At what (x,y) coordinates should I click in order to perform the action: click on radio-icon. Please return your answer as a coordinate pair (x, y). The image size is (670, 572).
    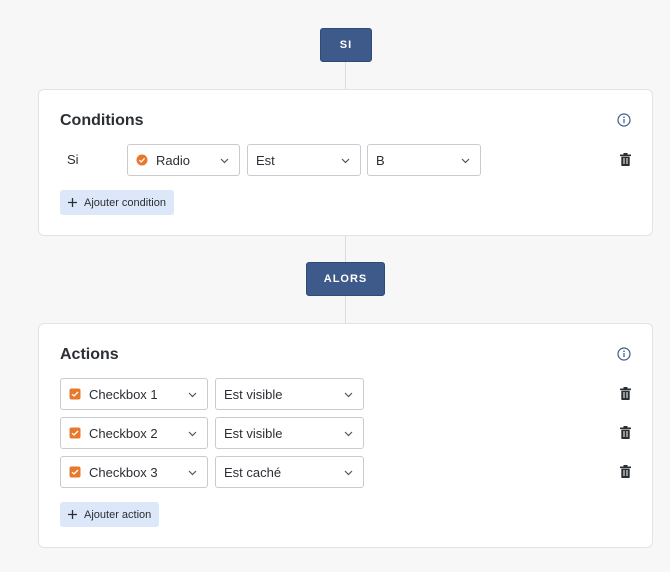
    Looking at the image, I should click on (142, 160).